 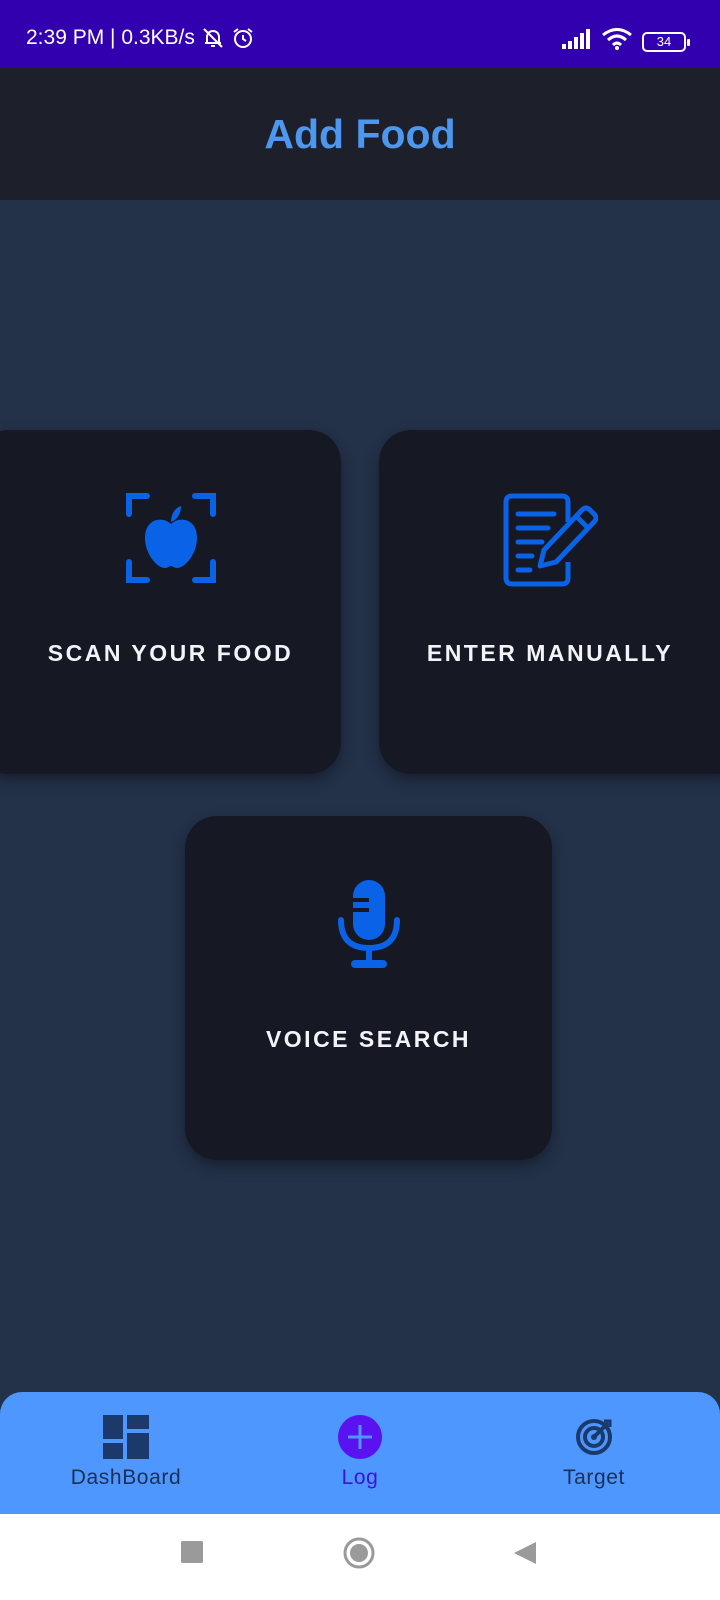 What do you see at coordinates (369, 926) in the screenshot?
I see `microphone-icon` at bounding box center [369, 926].